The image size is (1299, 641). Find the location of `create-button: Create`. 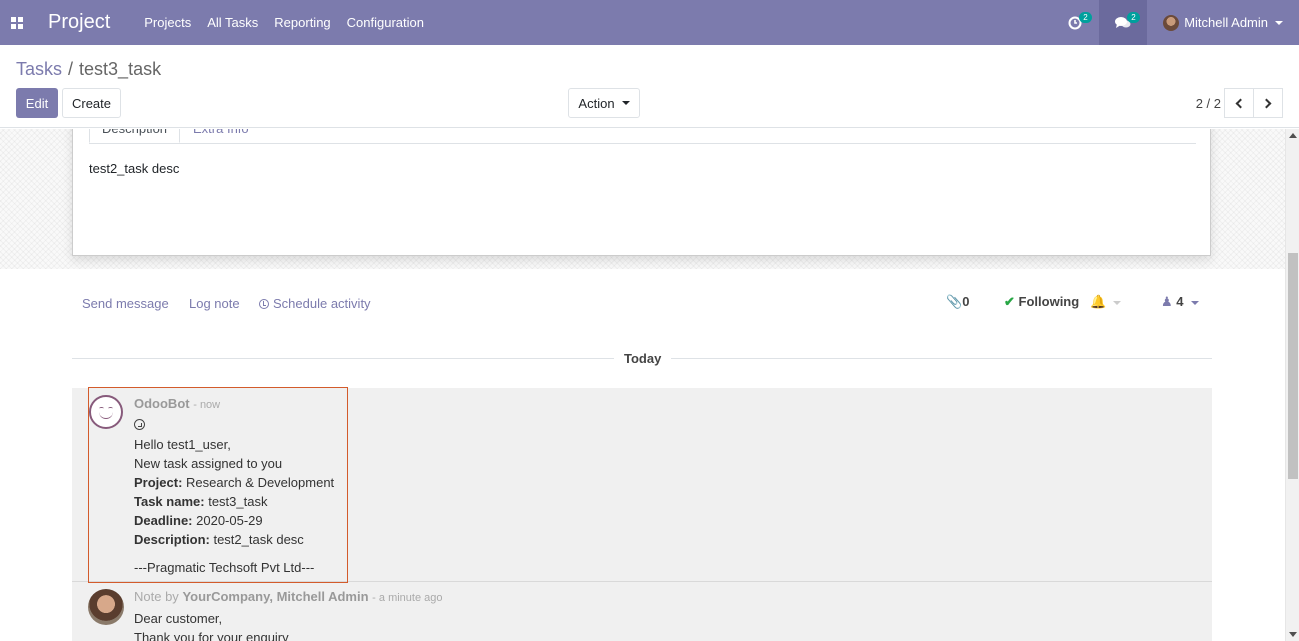

create-button: Create is located at coordinates (91, 103).